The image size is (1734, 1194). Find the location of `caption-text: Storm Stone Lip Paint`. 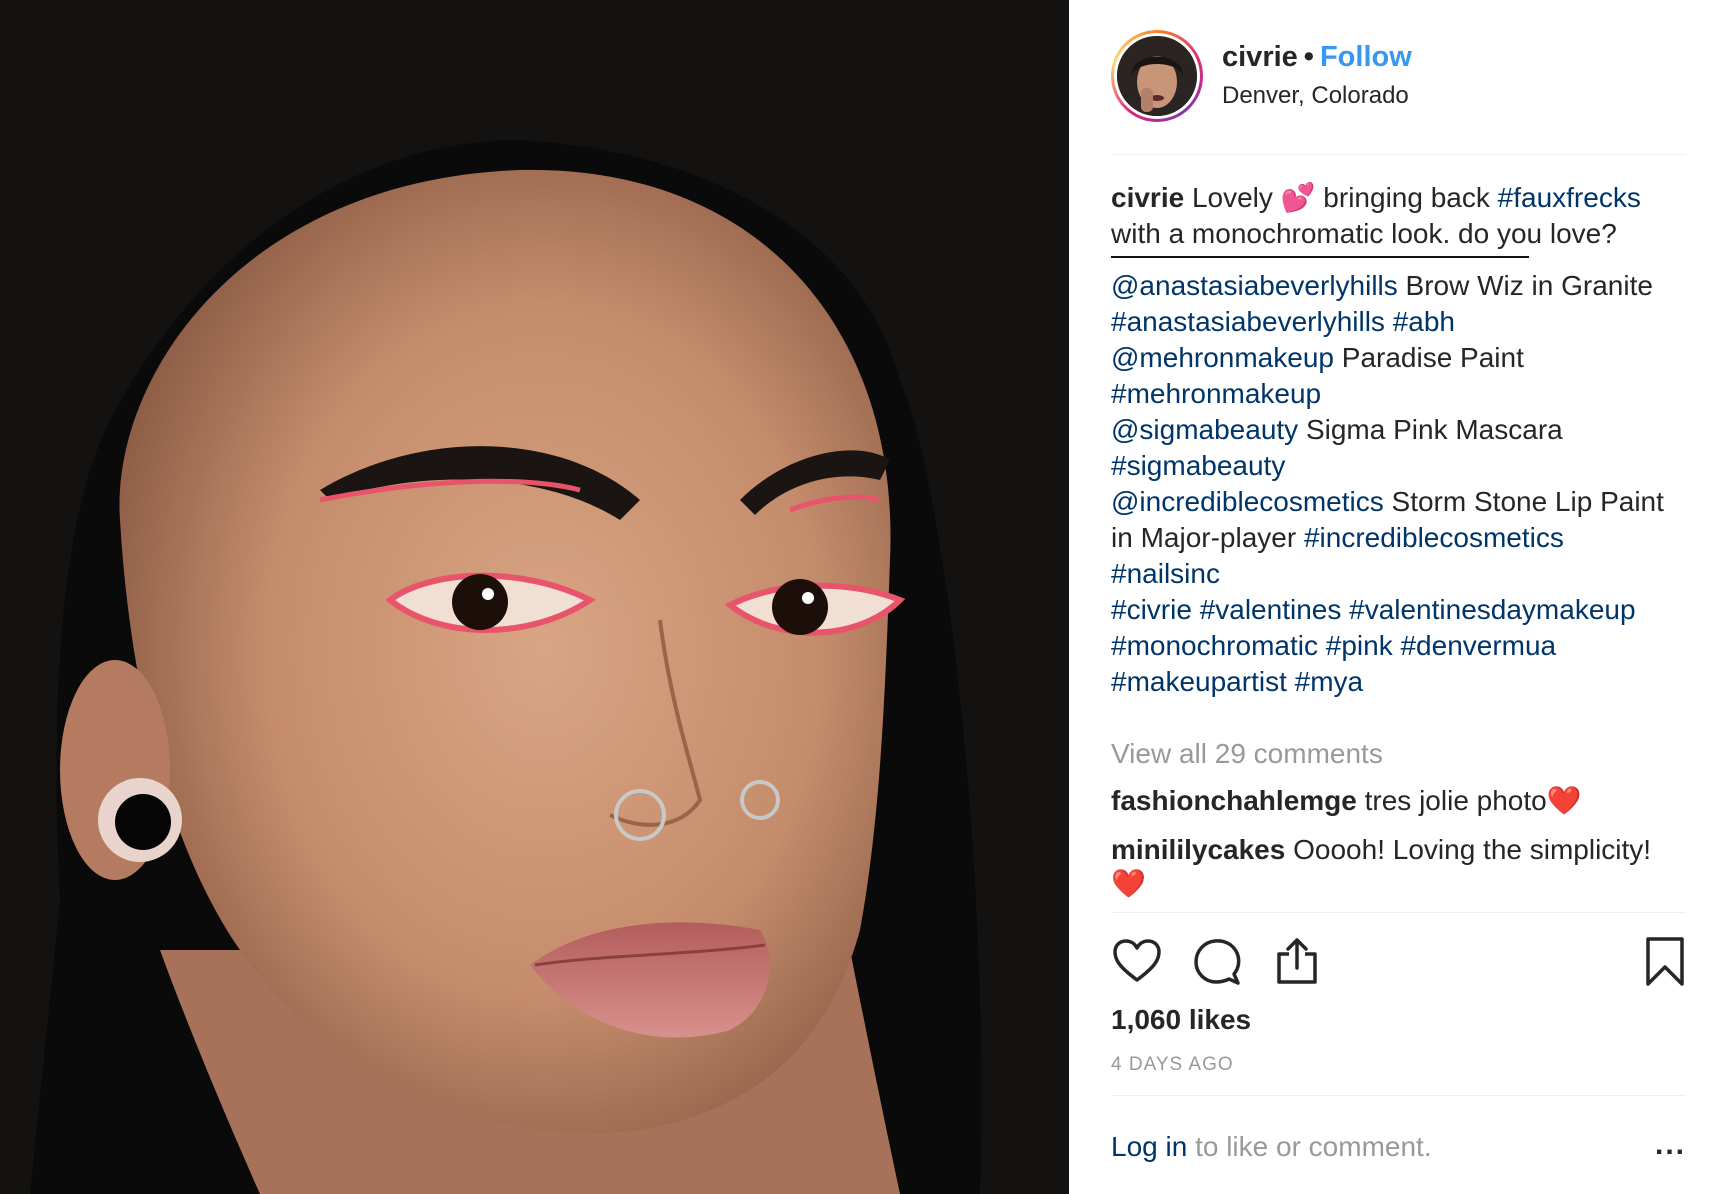

caption-text: Storm Stone Lip Paint is located at coordinates (1523, 501).